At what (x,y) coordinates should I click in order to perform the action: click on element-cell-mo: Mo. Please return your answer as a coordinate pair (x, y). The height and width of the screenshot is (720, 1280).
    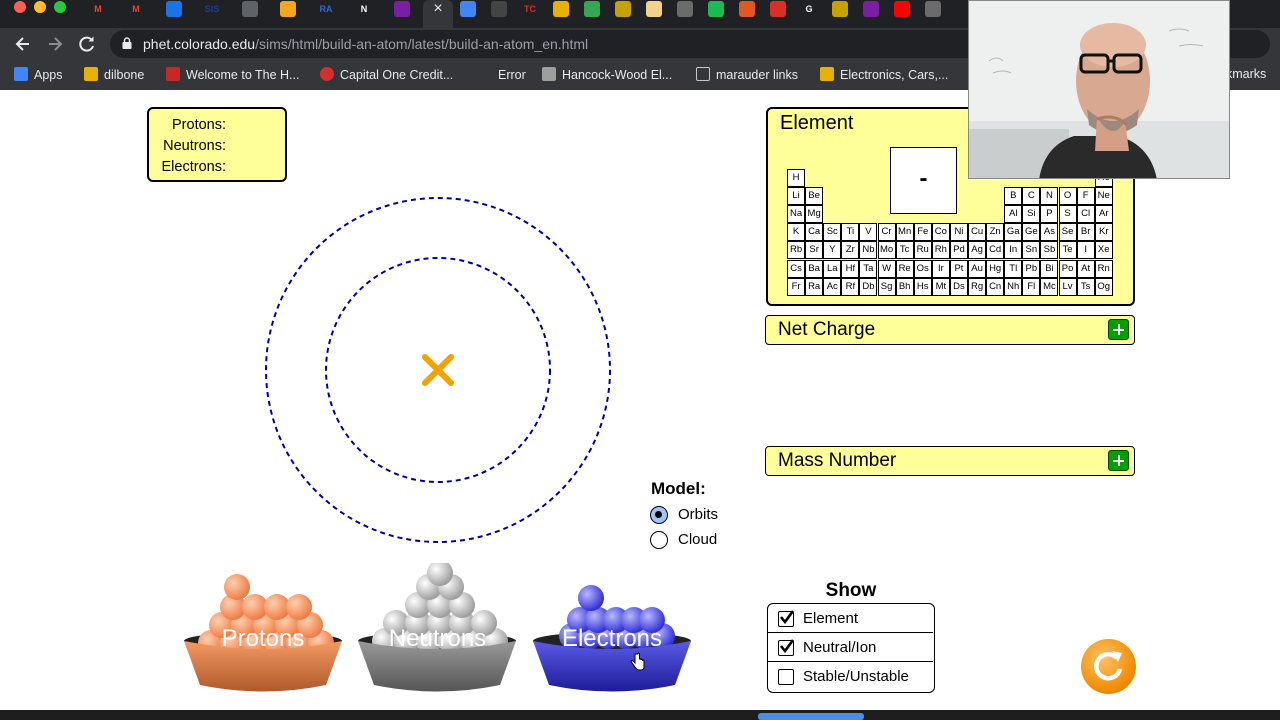
    Looking at the image, I should click on (886, 250).